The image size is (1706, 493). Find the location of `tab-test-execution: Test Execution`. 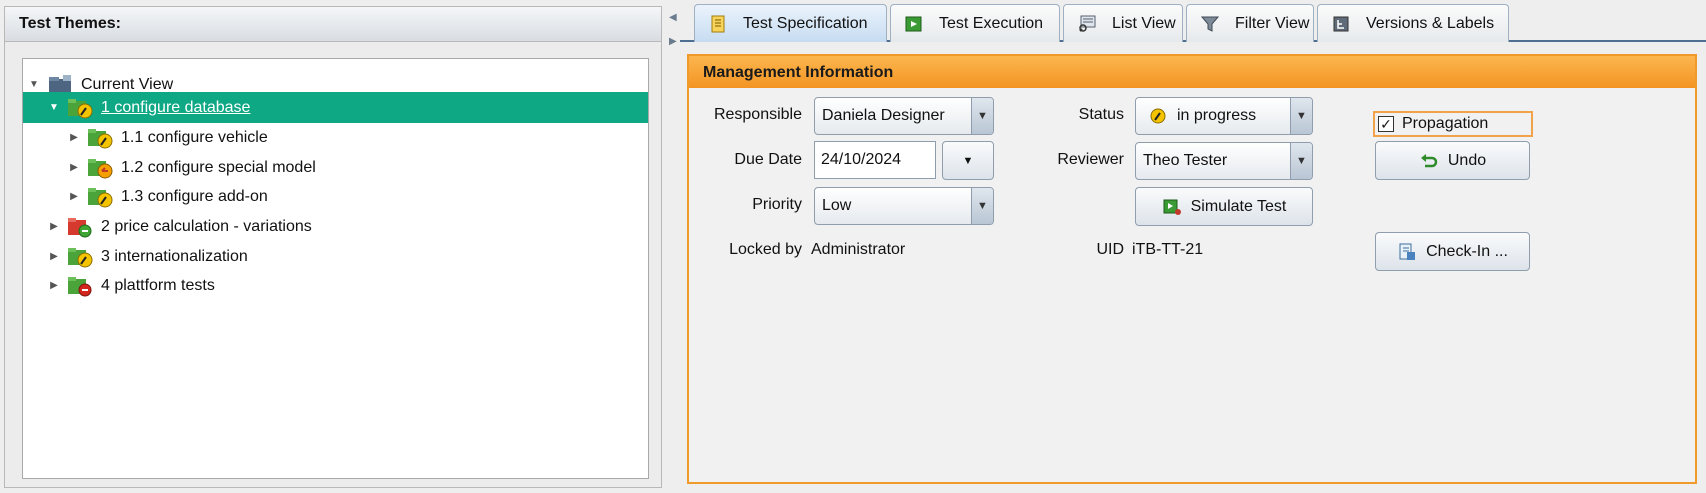

tab-test-execution: Test Execution is located at coordinates (975, 23).